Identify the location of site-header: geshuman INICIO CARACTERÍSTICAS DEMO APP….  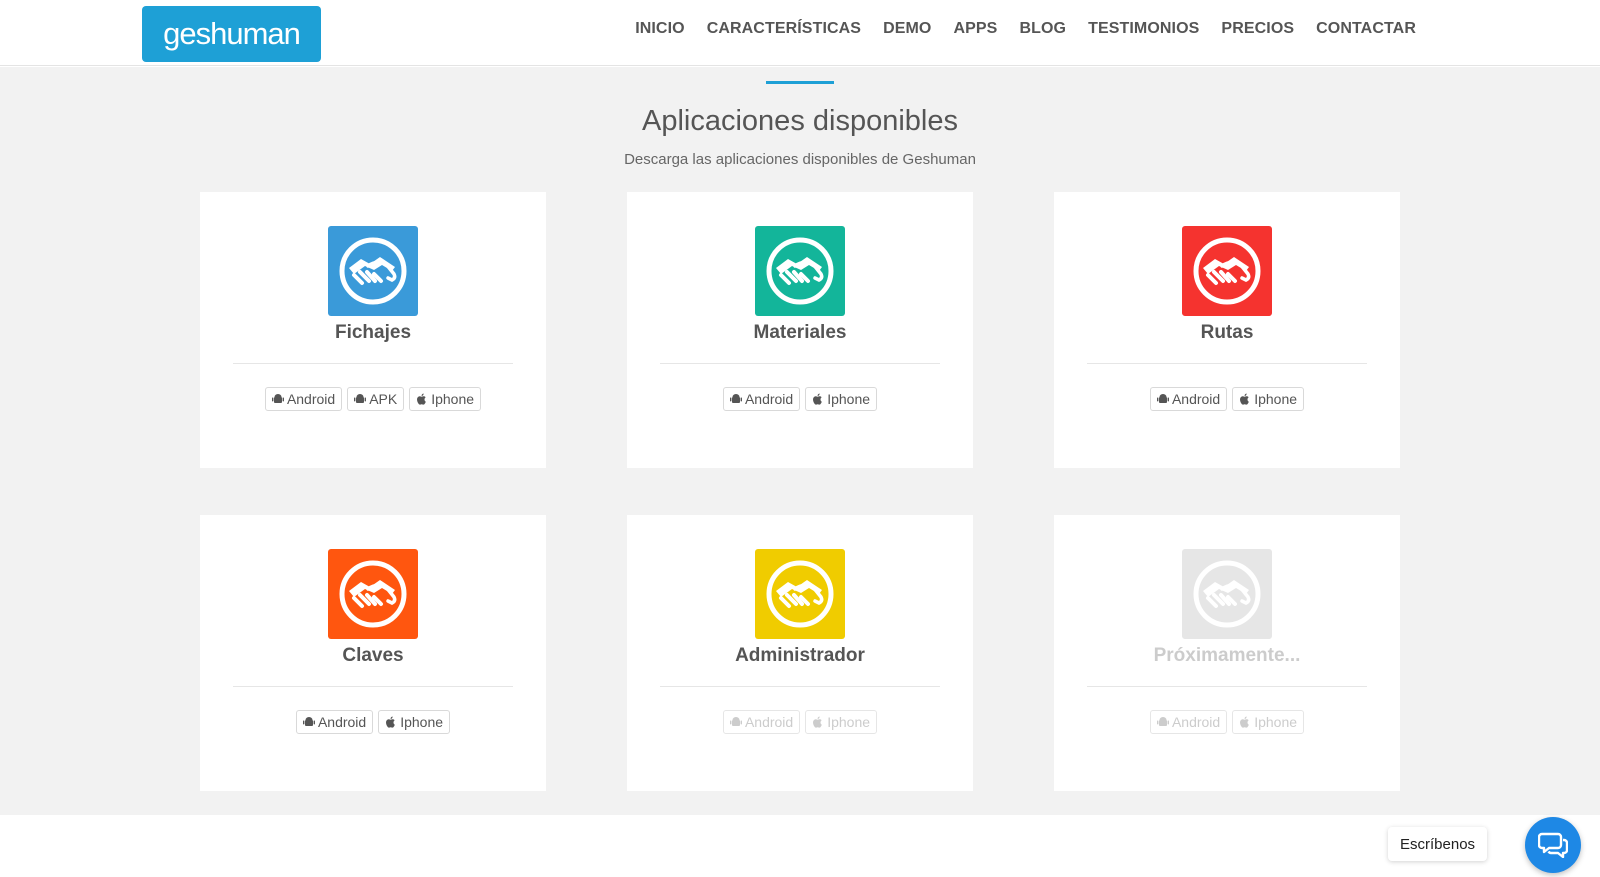
(800, 33).